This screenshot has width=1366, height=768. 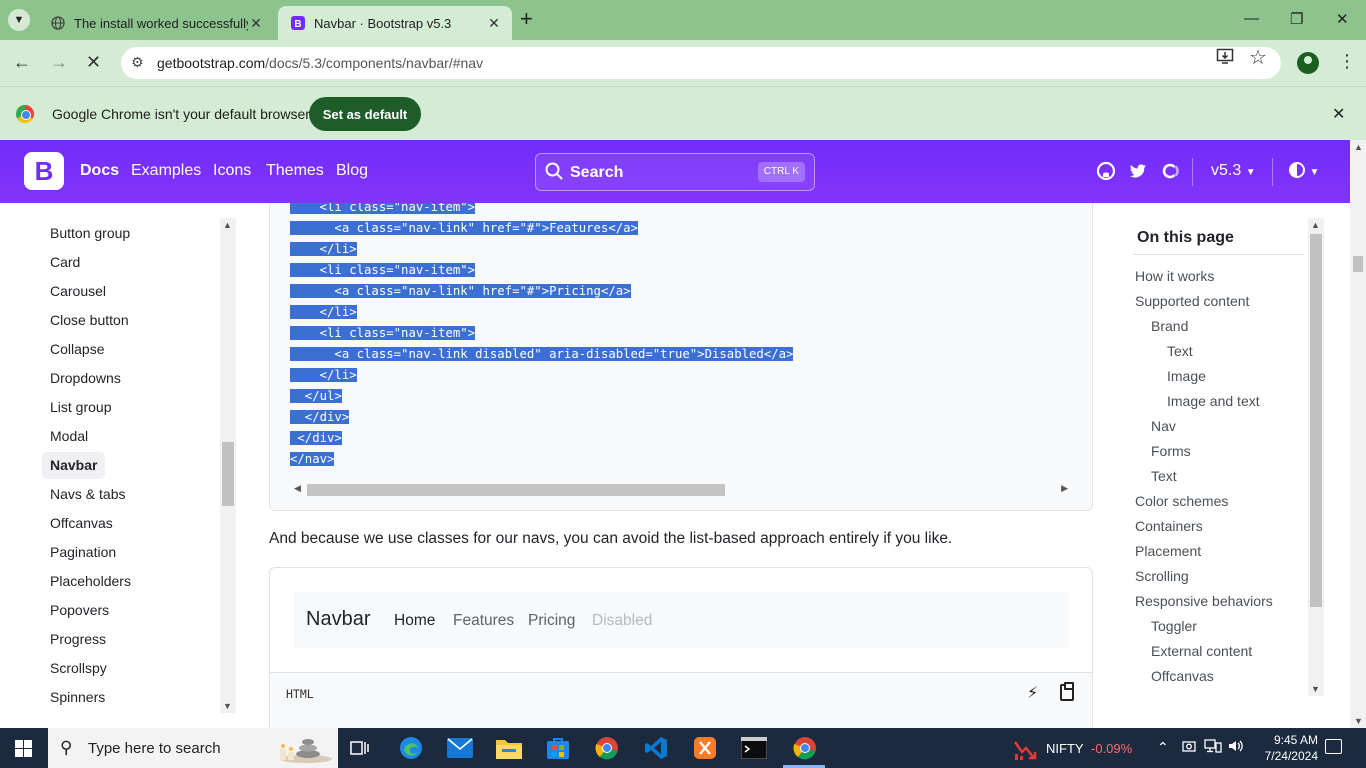 I want to click on bootstrap-logo: B, so click(x=44, y=171).